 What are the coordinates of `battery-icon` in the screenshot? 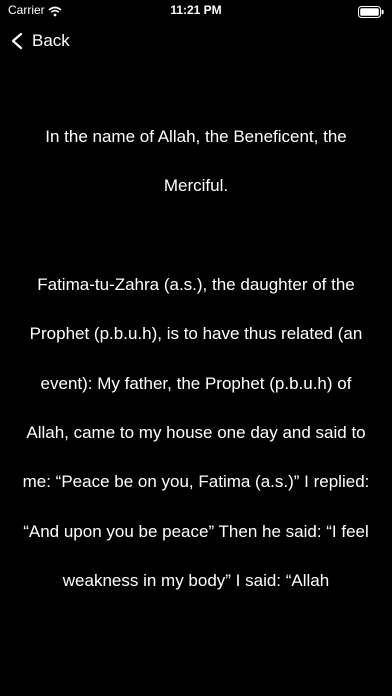 It's located at (371, 14).